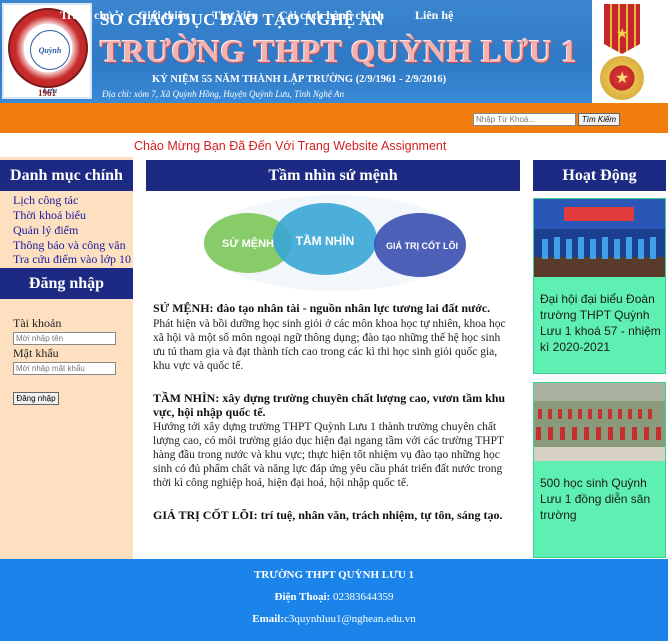  I want to click on medal-star-icon: ★, so click(622, 78).